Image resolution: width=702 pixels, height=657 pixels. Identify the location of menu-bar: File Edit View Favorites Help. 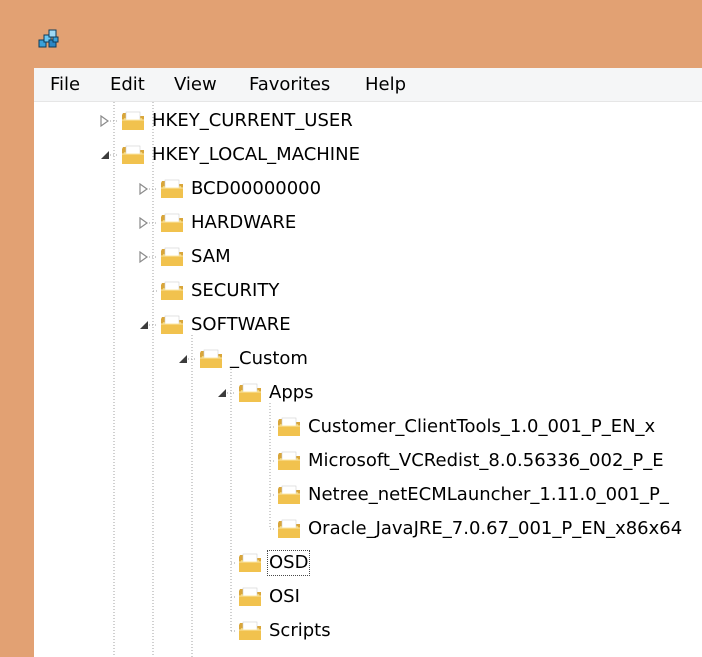
(368, 85).